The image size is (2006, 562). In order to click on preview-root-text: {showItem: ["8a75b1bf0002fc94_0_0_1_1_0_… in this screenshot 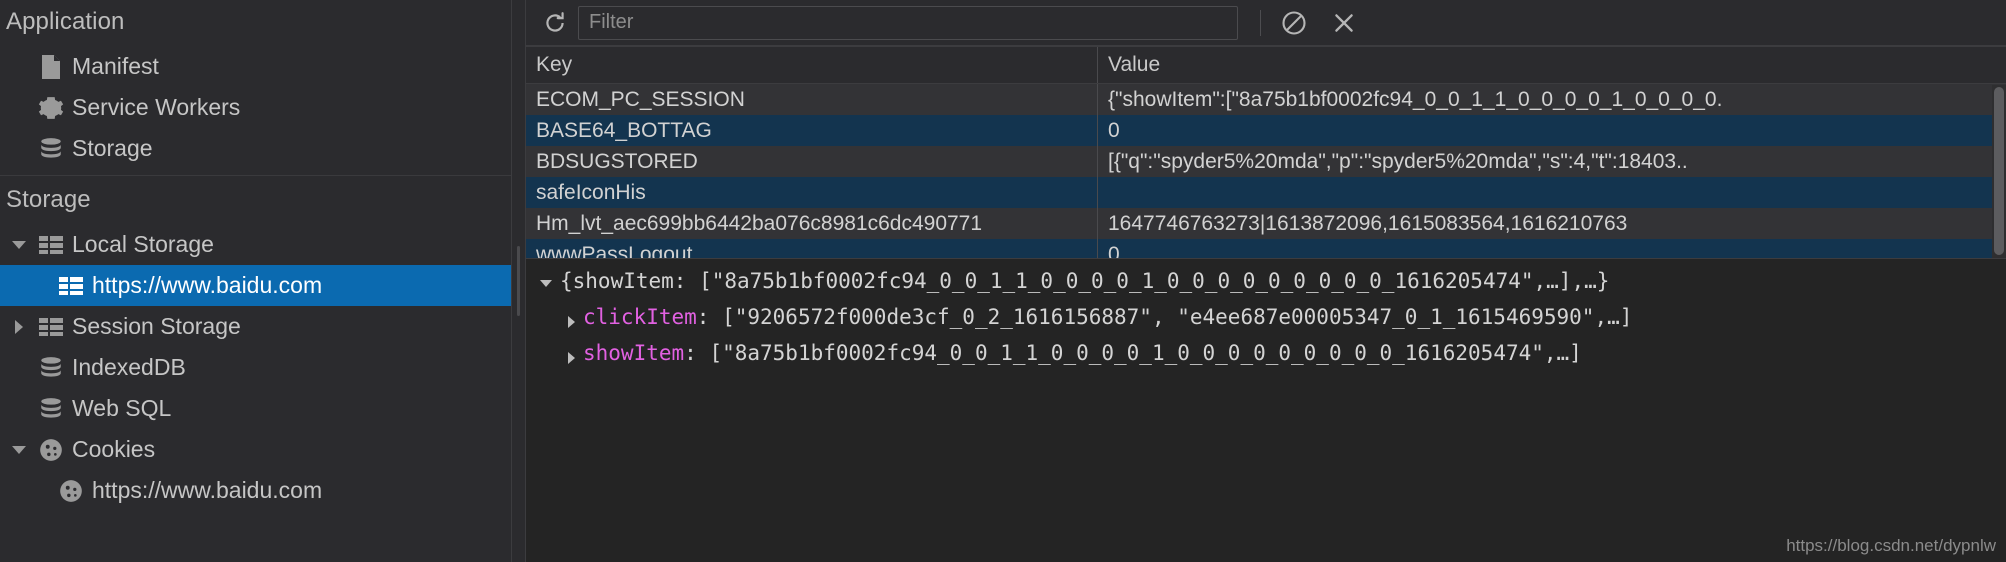, I will do `click(1085, 281)`.